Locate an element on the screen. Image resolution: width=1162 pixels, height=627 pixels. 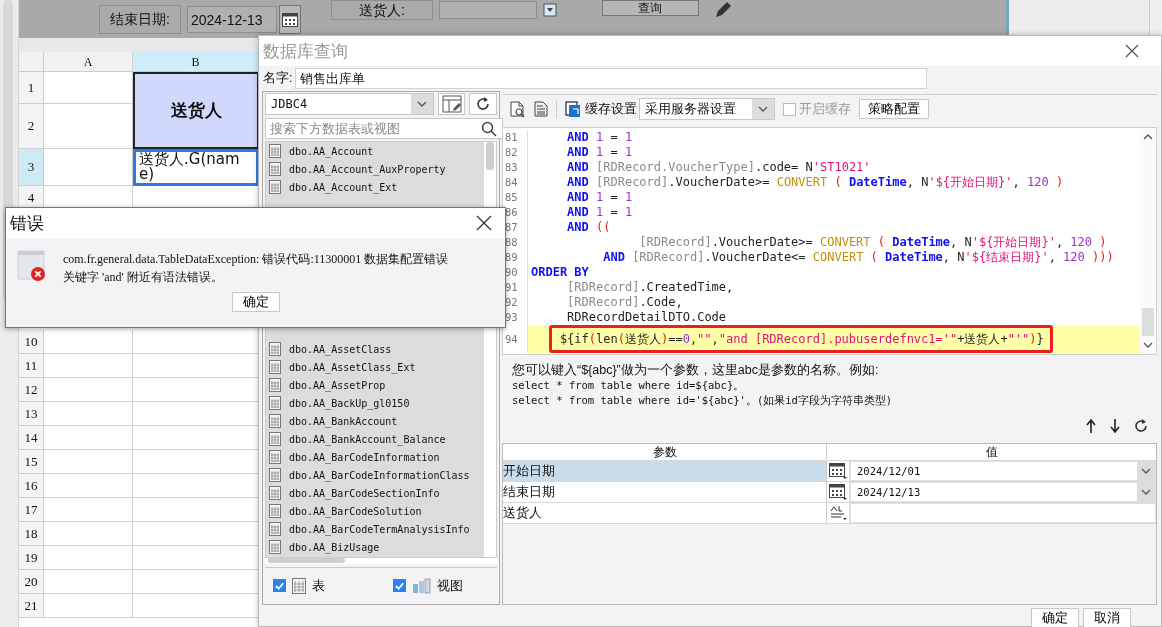
name-field: 销售出库单 is located at coordinates (610, 78).